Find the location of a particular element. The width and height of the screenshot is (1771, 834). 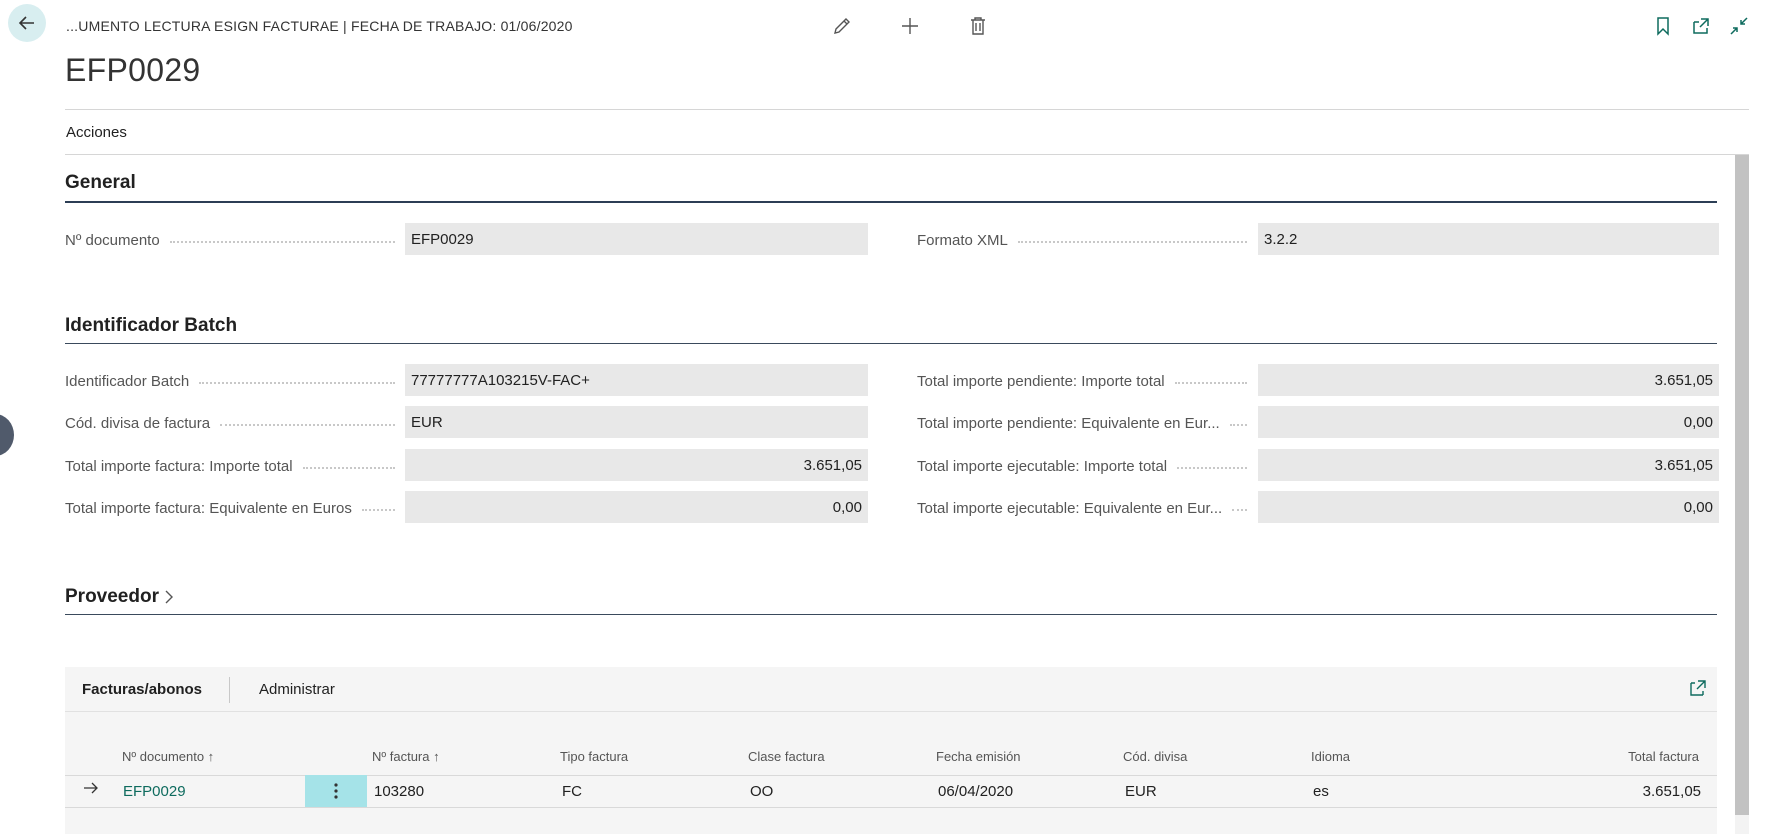

label-text: Total importe pendiente: Importe total is located at coordinates (1041, 381).